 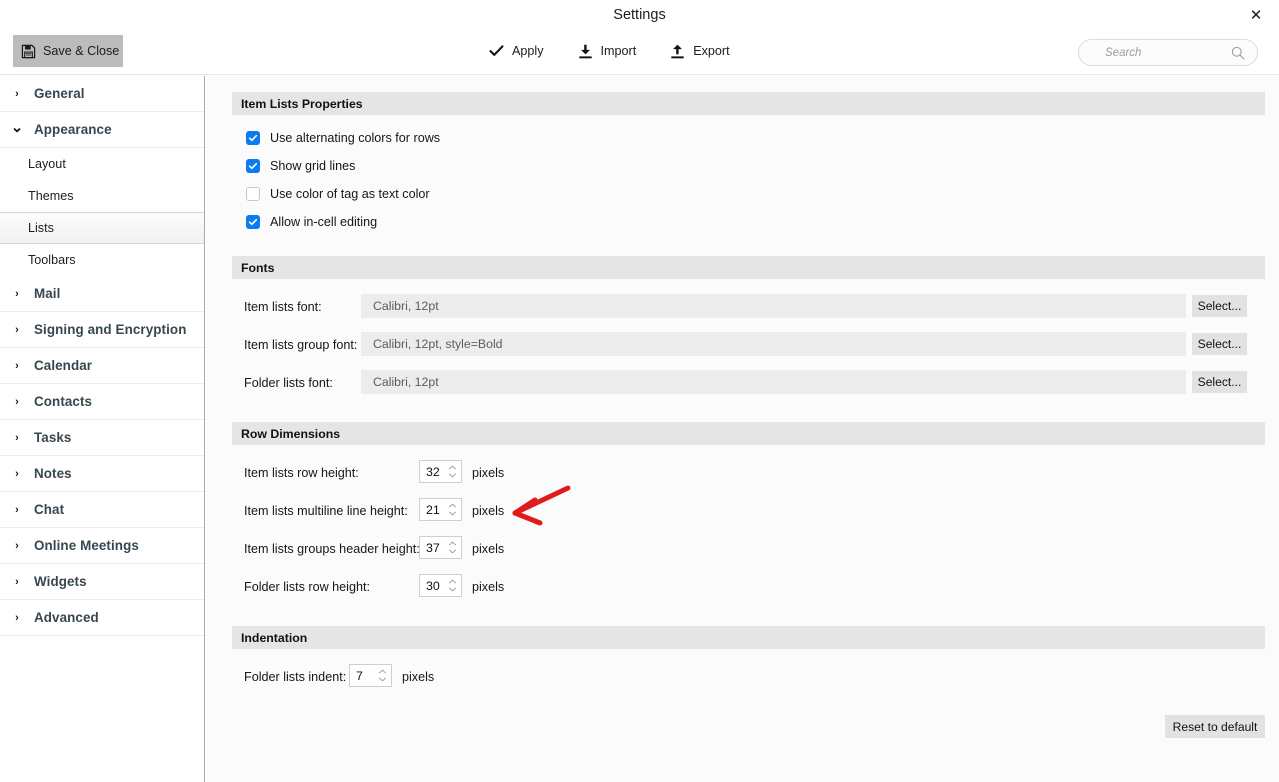 What do you see at coordinates (291, 433) in the screenshot?
I see `section-title: Row Dimensions` at bounding box center [291, 433].